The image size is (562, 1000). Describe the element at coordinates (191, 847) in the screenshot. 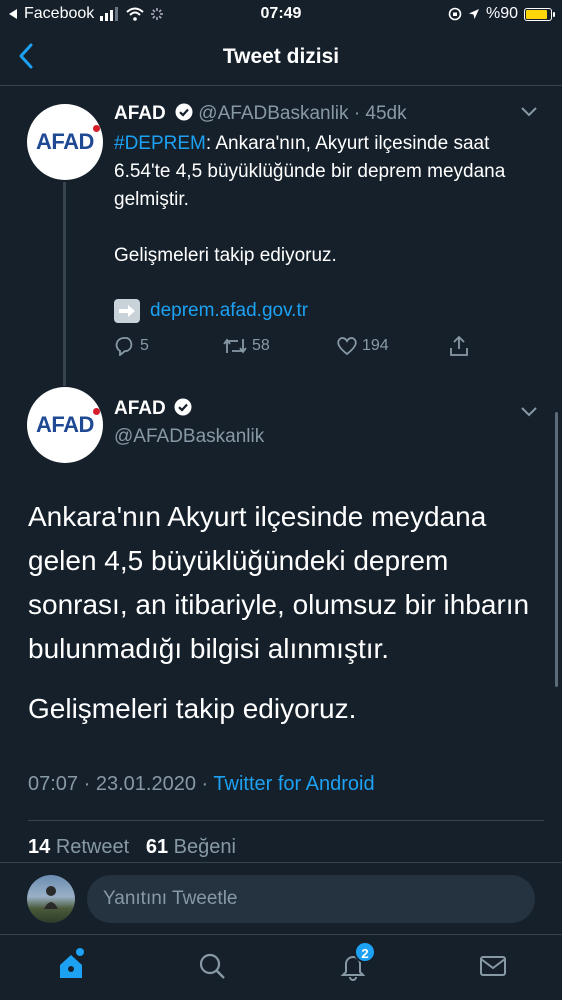

I see `likes-stat: 61 Beğeni` at that location.